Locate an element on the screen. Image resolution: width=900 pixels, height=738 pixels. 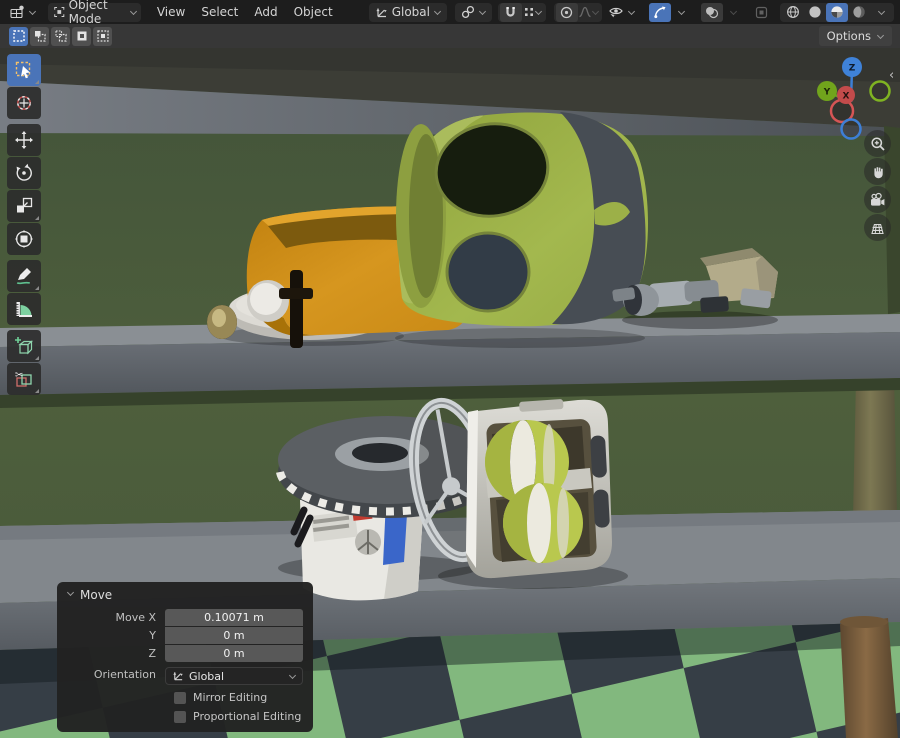
gizmo-z-label: Z is located at coordinates (852, 69).